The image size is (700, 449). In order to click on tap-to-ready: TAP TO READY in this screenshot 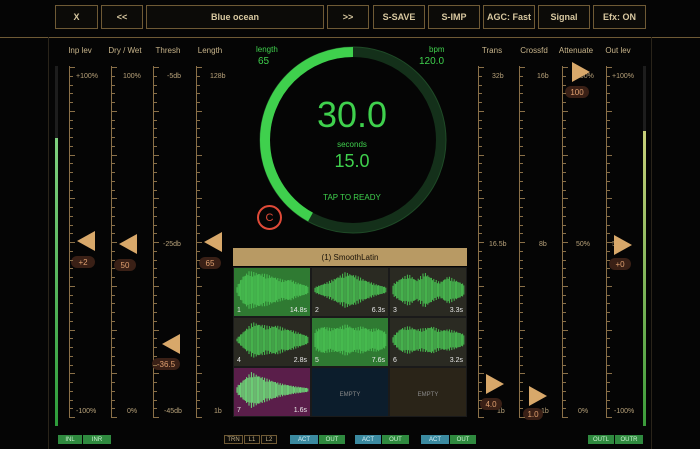, I will do `click(352, 197)`.